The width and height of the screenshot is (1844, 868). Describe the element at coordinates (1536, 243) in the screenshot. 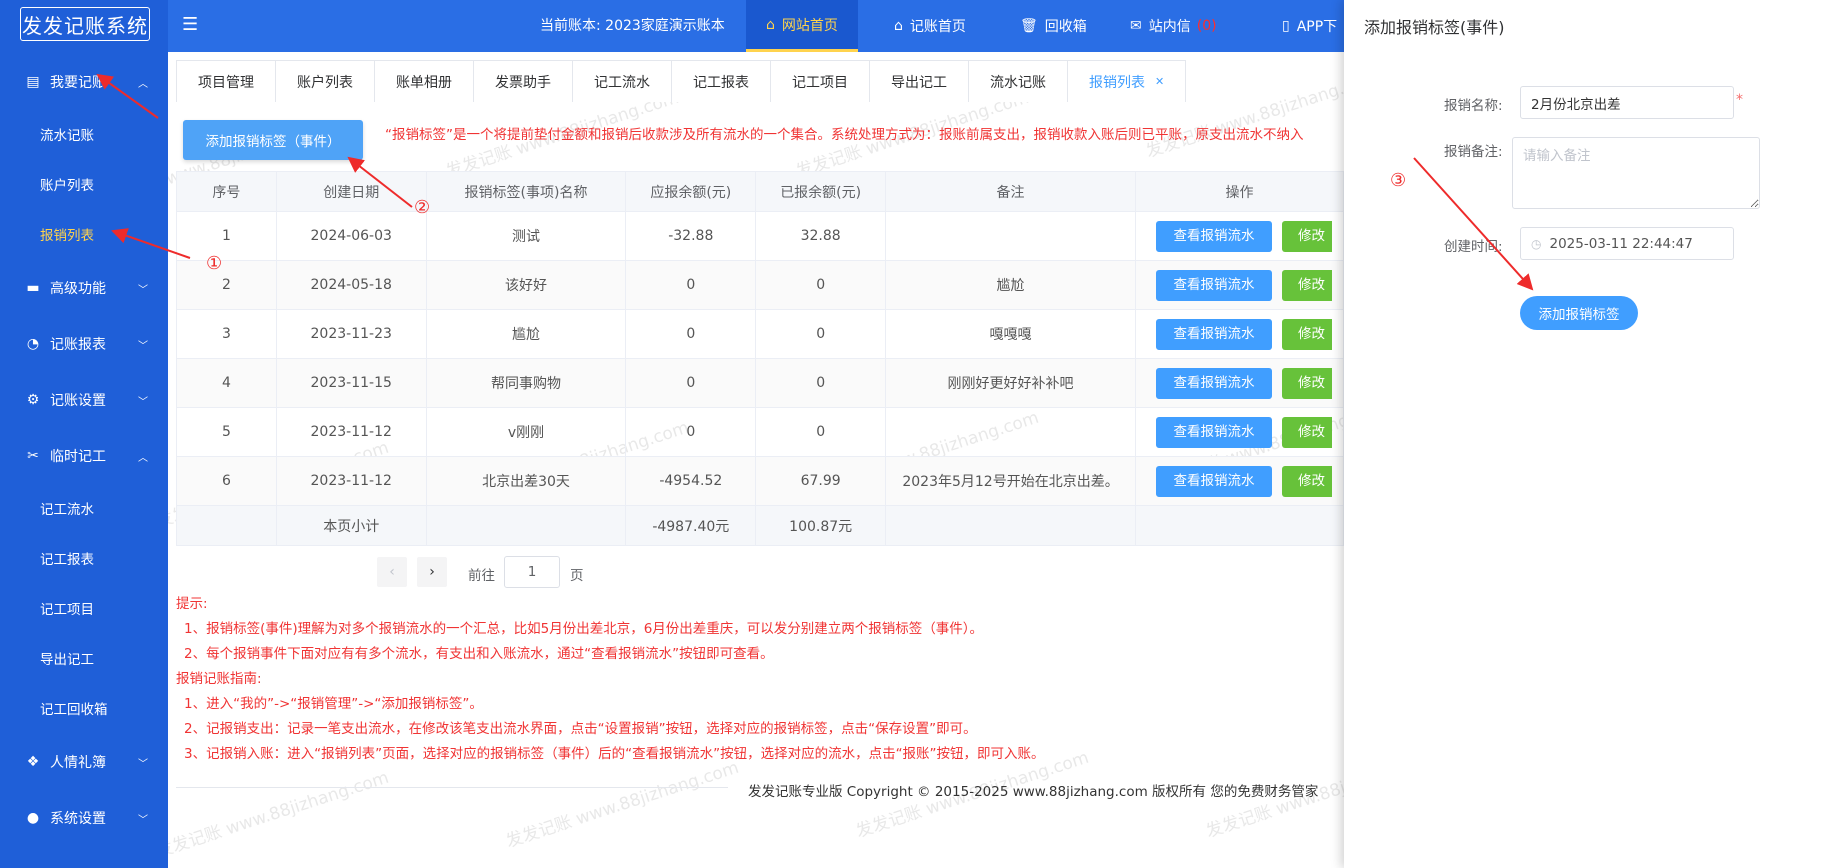

I see `clock-icon: ◷` at that location.